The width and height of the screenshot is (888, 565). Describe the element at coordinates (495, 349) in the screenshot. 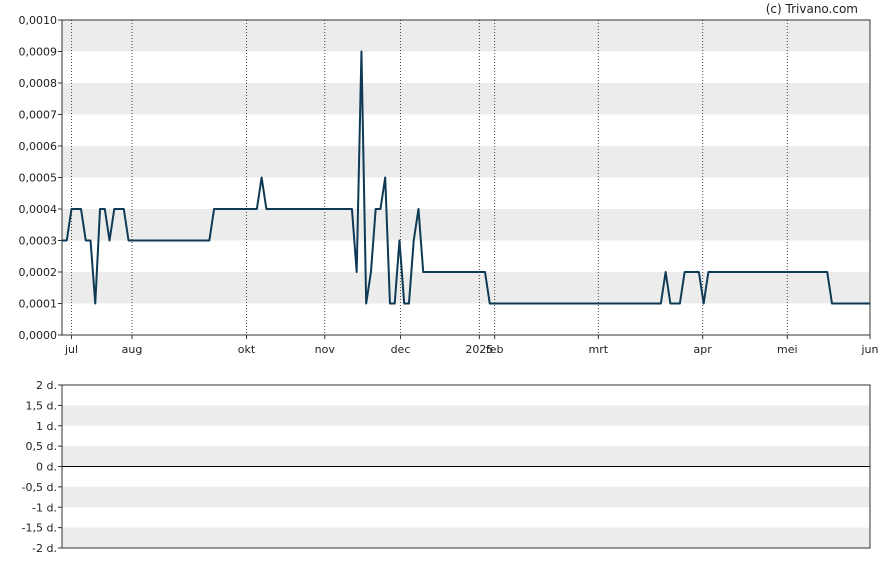

I see `x-tick-label: feb` at that location.